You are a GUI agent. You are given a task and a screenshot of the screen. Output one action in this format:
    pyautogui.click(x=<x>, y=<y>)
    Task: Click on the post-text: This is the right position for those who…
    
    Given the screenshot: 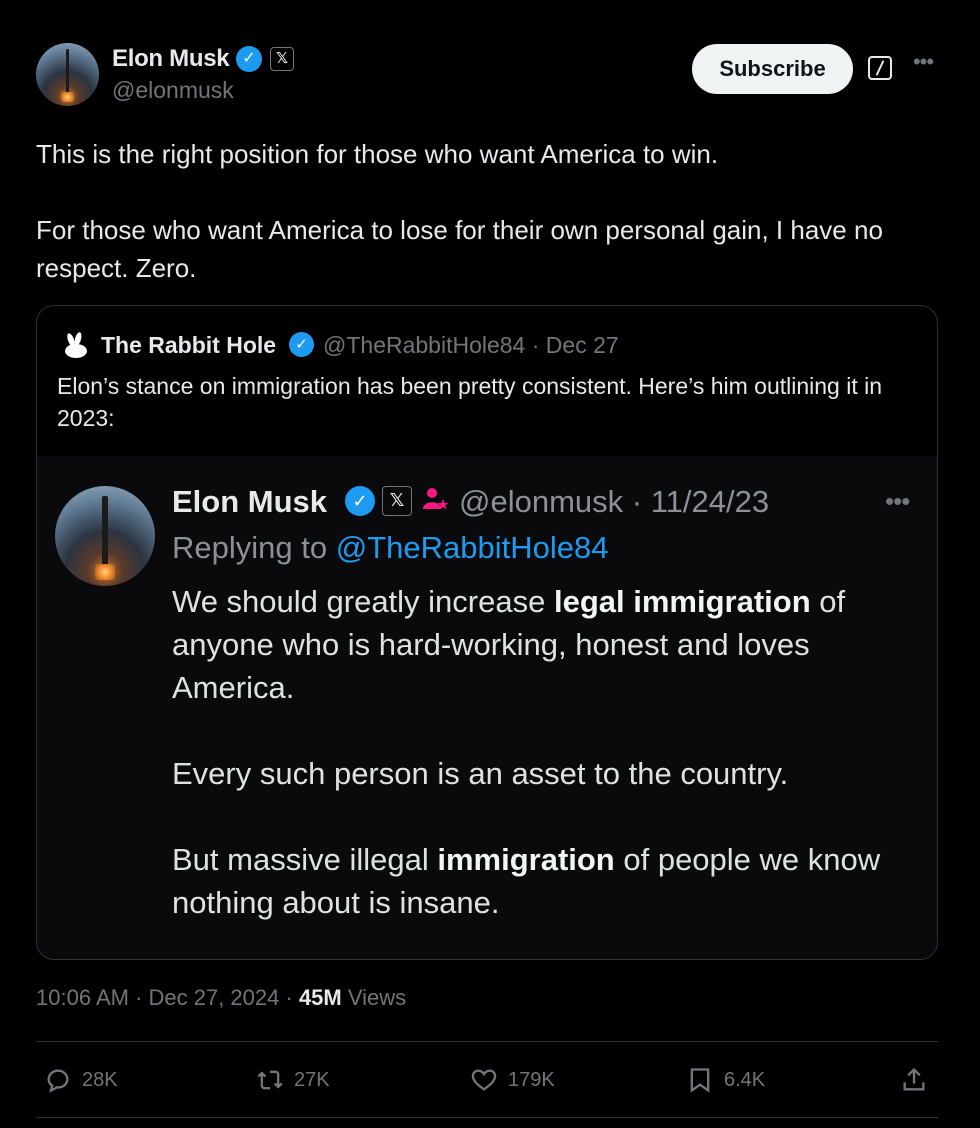 What is the action you would take?
    pyautogui.click(x=486, y=211)
    